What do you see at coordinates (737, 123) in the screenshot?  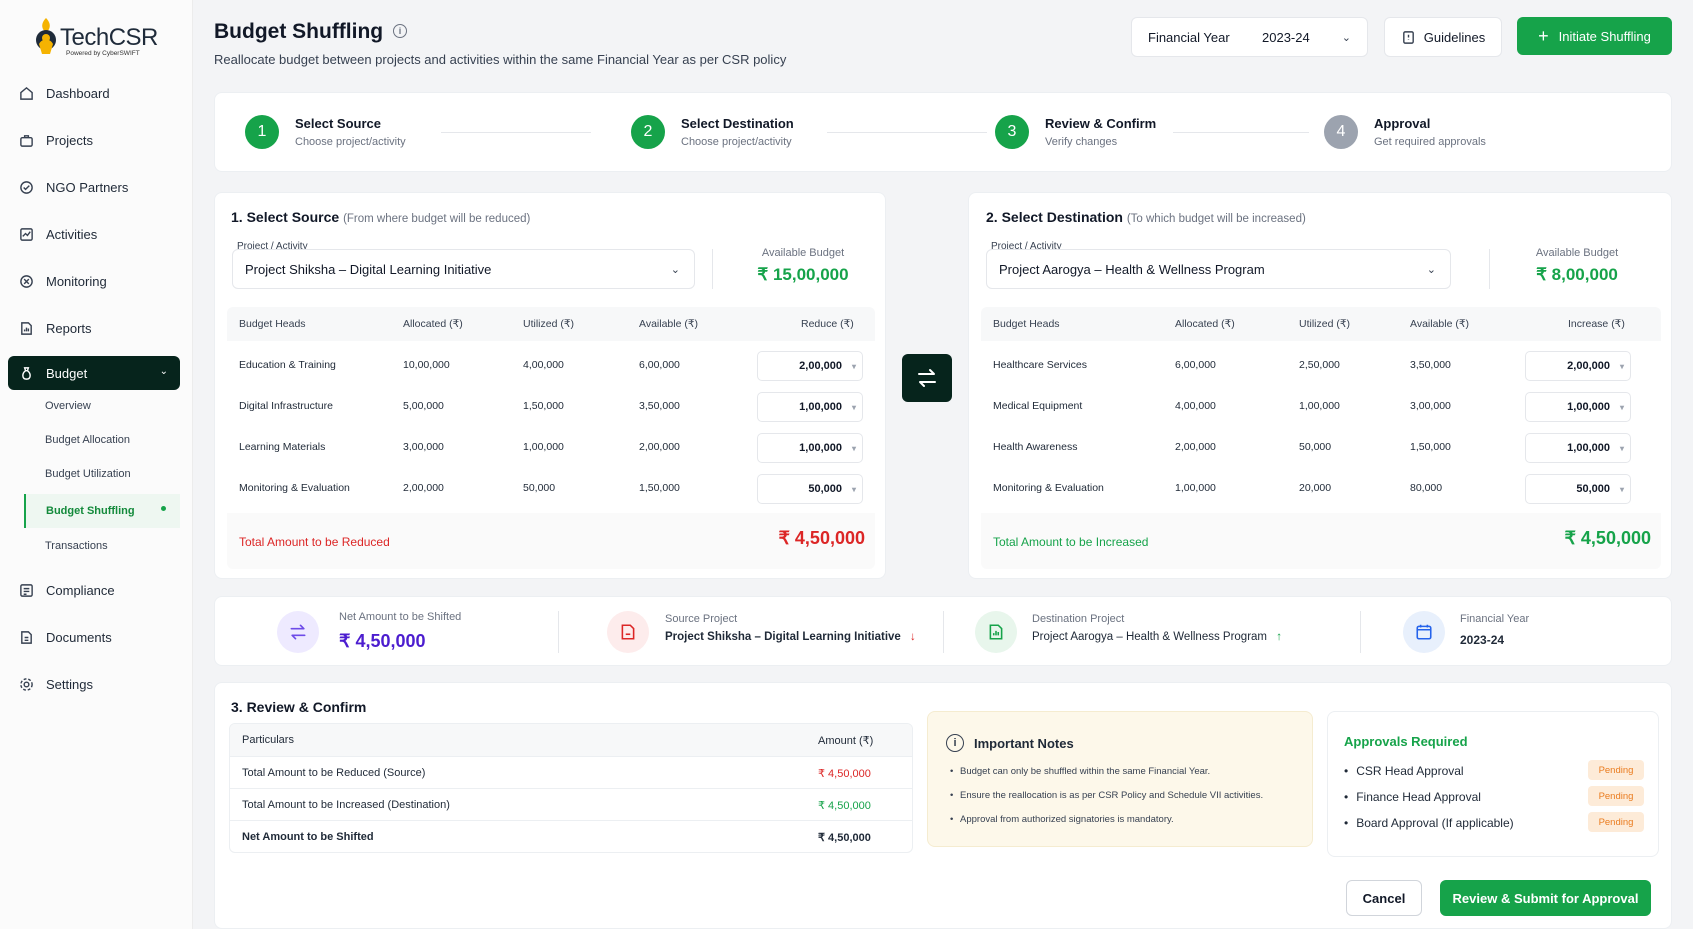 I see `step-title: Select Destination` at bounding box center [737, 123].